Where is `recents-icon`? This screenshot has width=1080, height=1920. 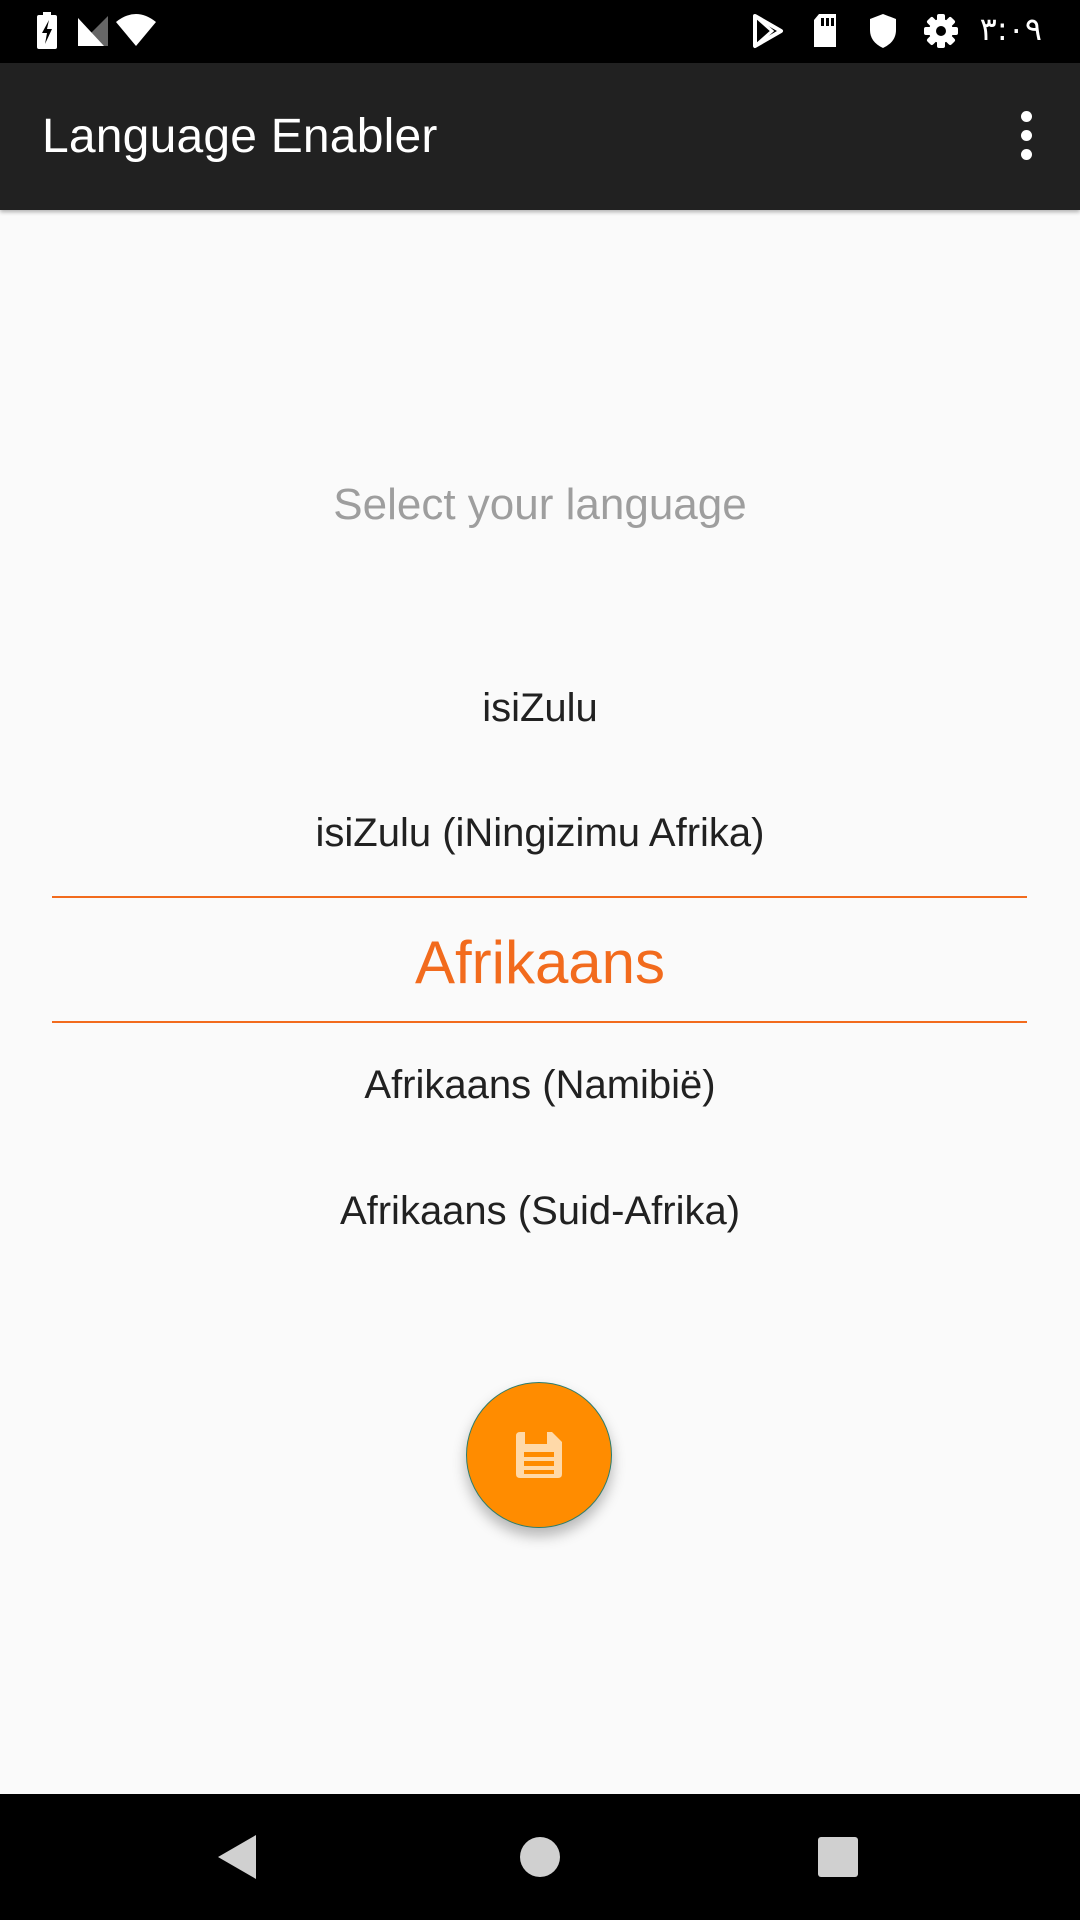 recents-icon is located at coordinates (838, 1857).